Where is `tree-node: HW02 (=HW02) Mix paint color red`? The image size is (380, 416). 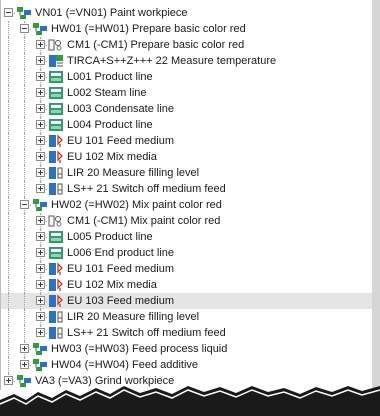
tree-node: HW02 (=HW02) Mix paint color red is located at coordinates (186, 205).